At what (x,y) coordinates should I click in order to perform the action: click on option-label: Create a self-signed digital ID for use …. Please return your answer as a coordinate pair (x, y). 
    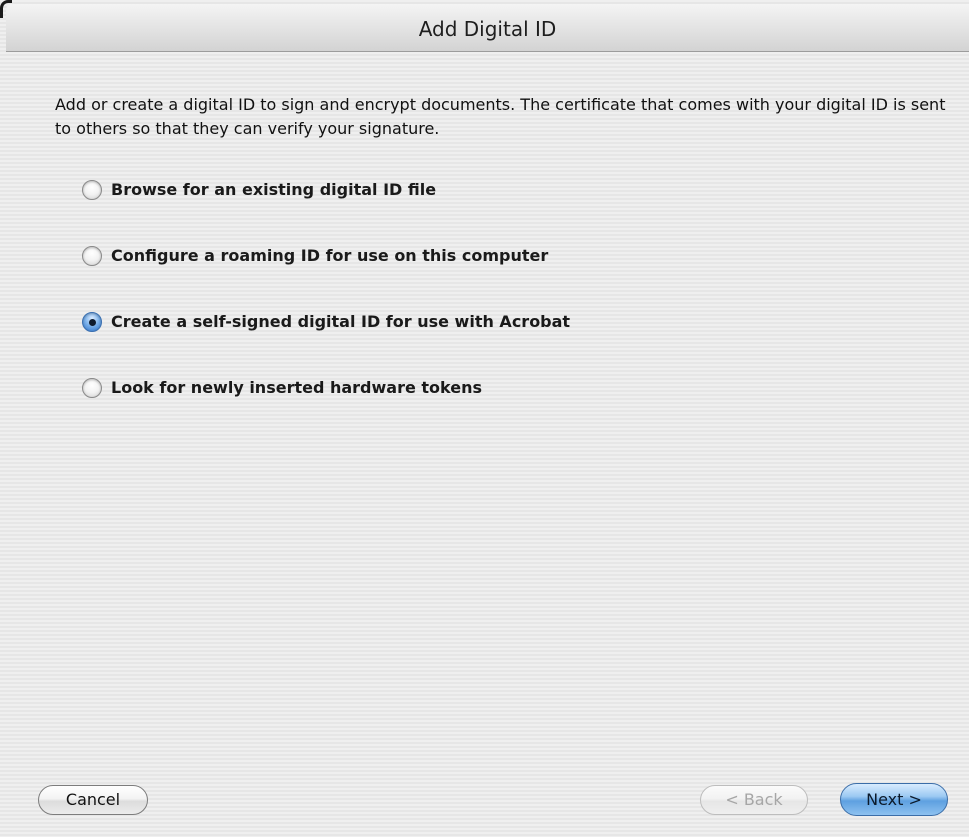
    Looking at the image, I should click on (340, 322).